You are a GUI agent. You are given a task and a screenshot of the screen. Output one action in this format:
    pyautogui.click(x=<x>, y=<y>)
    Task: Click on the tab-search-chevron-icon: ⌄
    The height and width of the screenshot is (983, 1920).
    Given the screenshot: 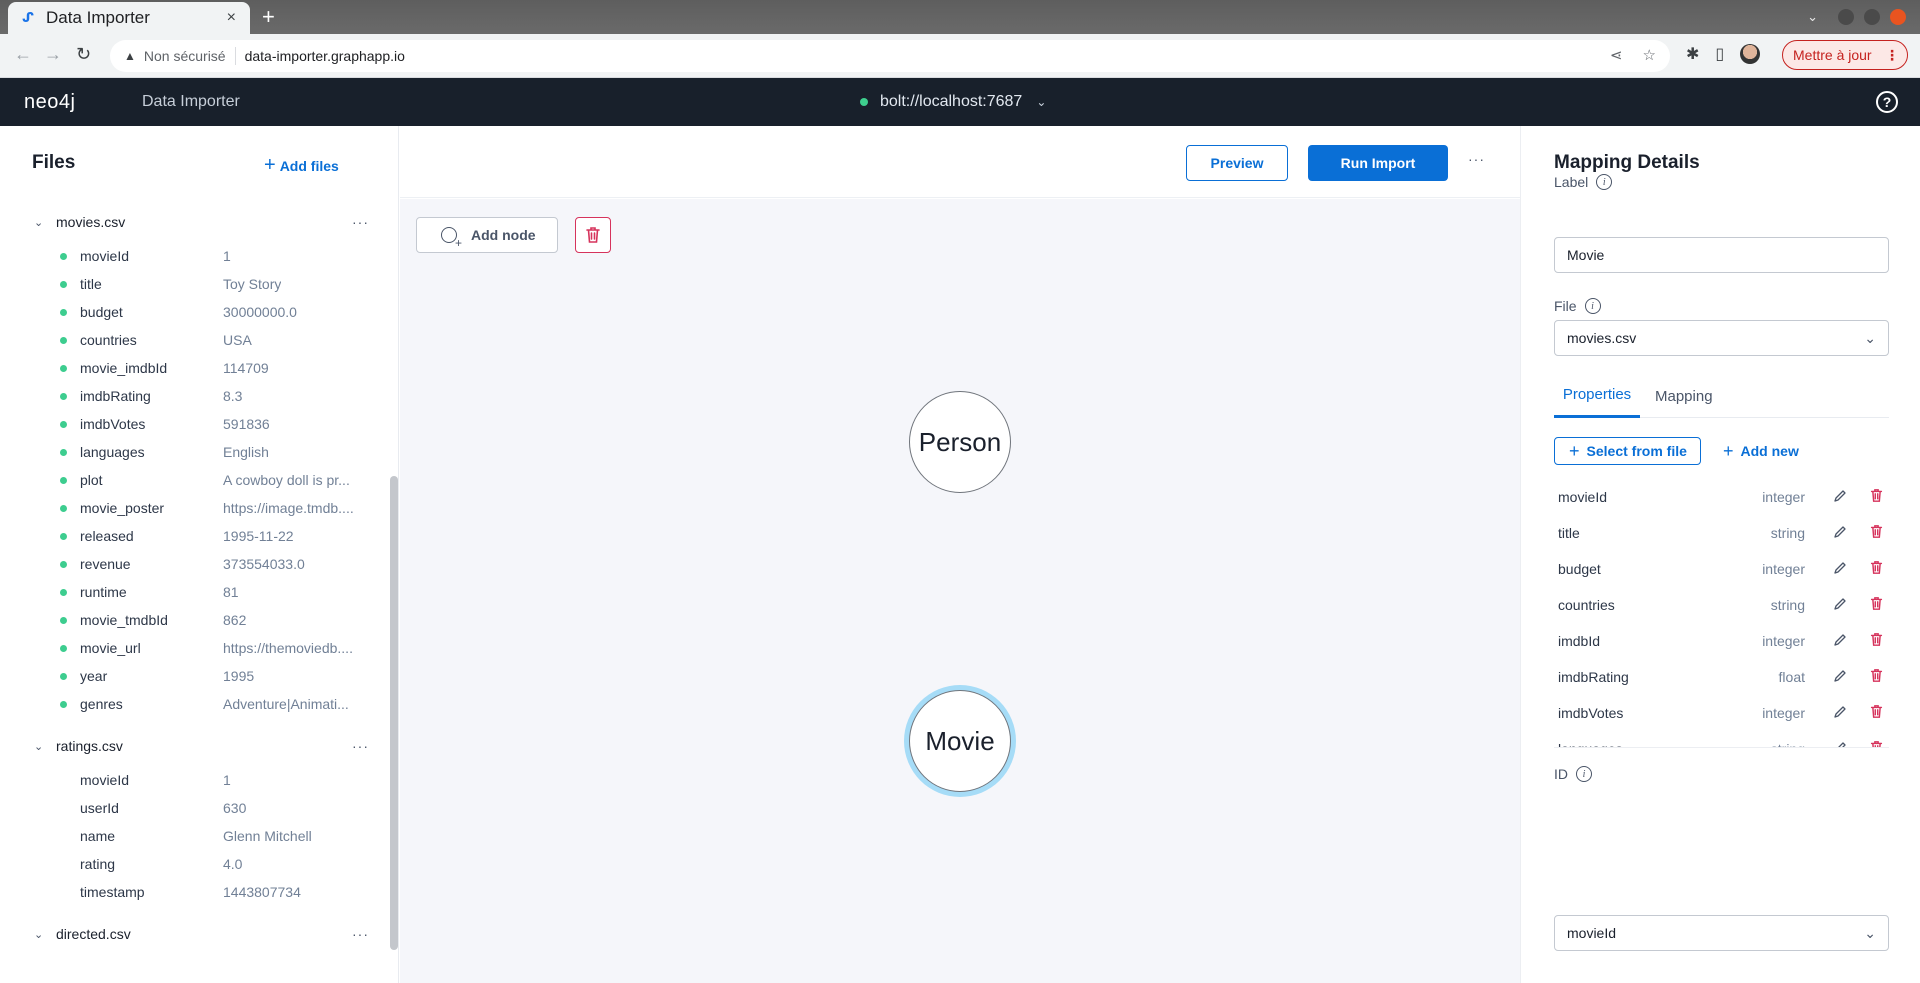 What is the action you would take?
    pyautogui.click(x=1812, y=17)
    